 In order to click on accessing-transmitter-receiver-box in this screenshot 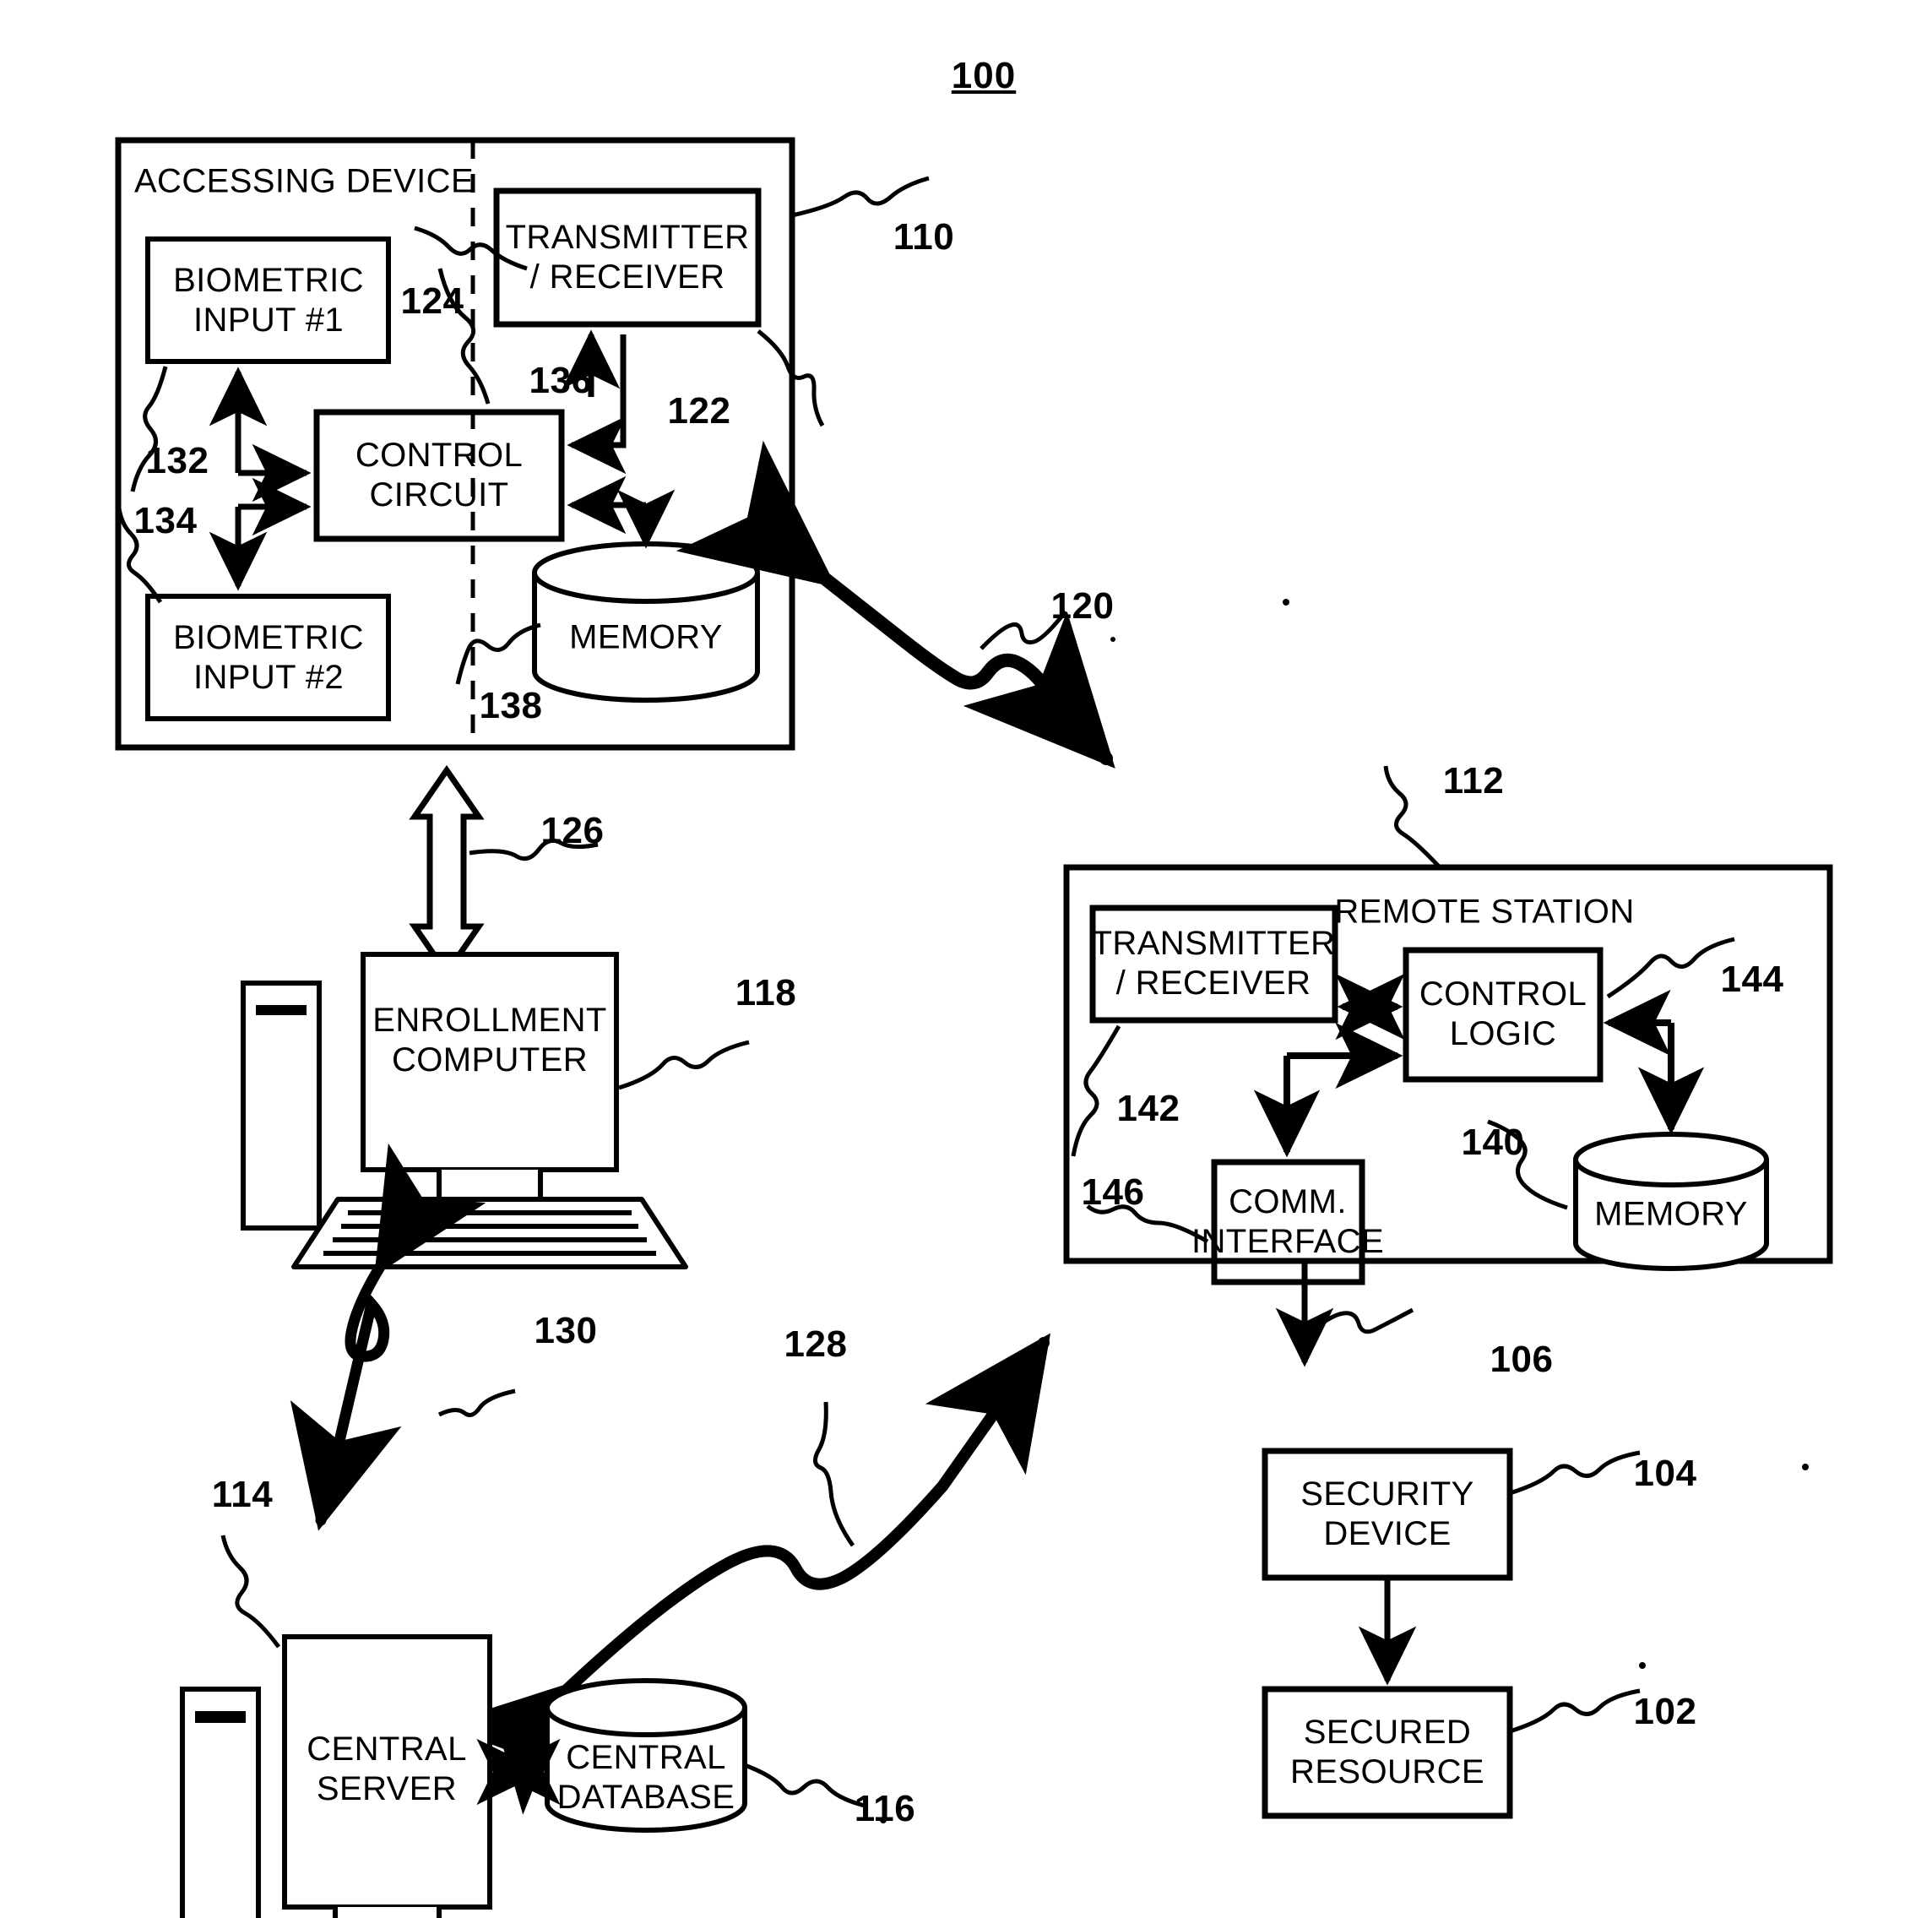, I will do `click(627, 257)`.